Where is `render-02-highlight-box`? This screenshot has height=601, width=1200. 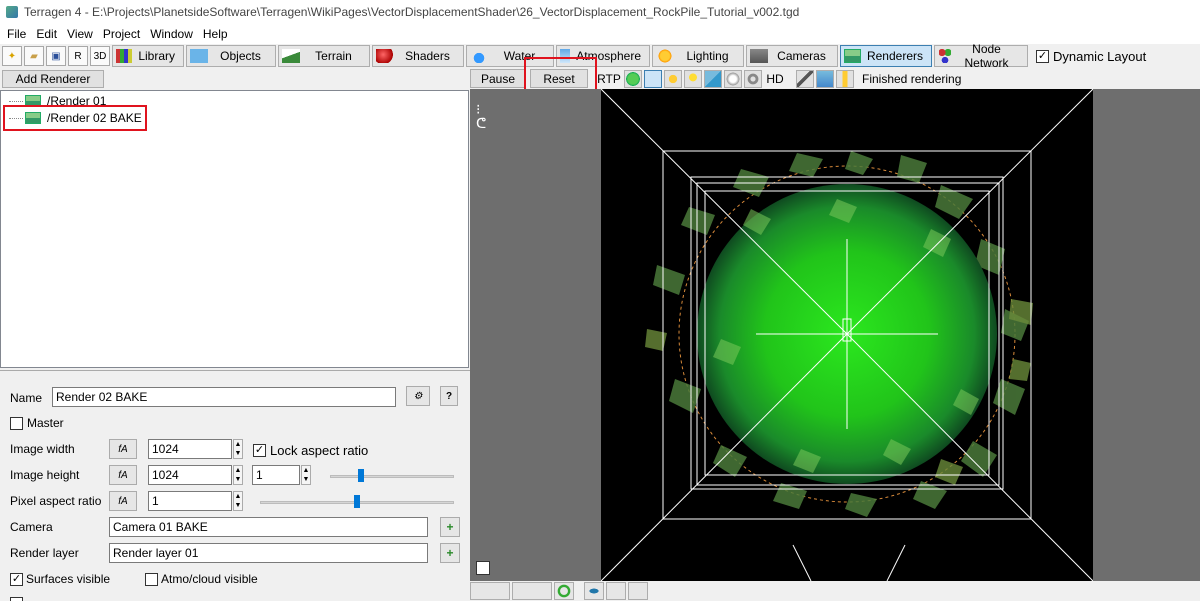
render-02-highlight-box is located at coordinates (75, 118).